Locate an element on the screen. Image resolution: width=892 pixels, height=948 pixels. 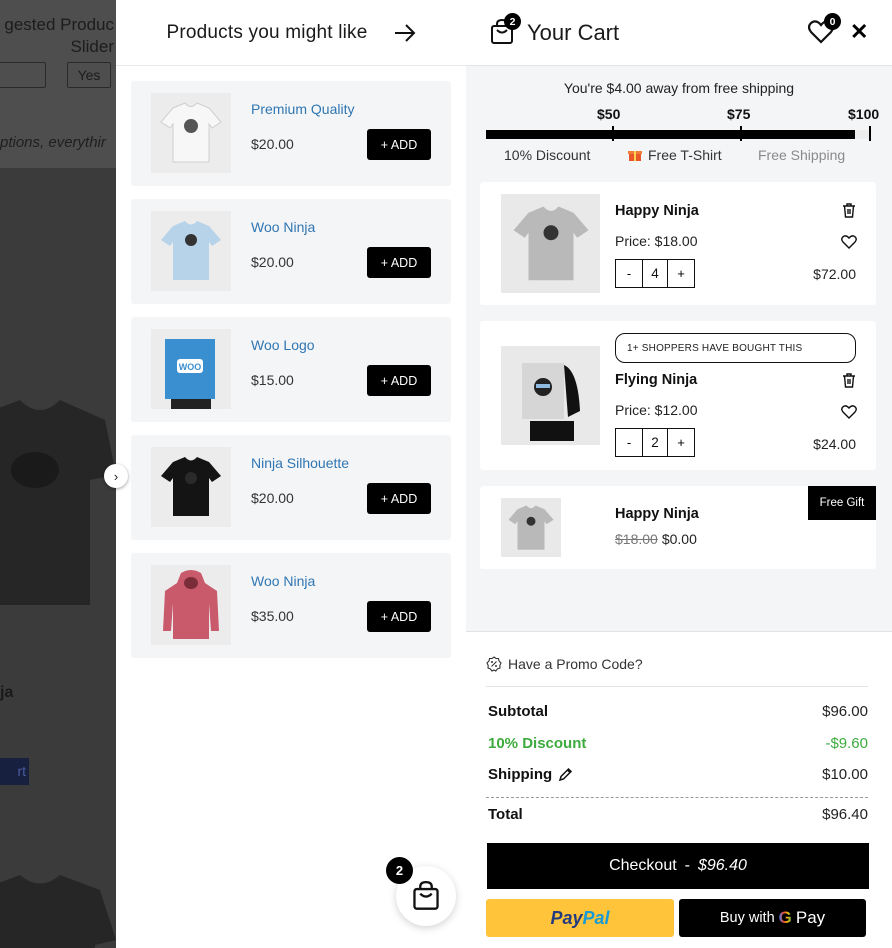
checkout-button: Checkout - $96.40 is located at coordinates (678, 866).